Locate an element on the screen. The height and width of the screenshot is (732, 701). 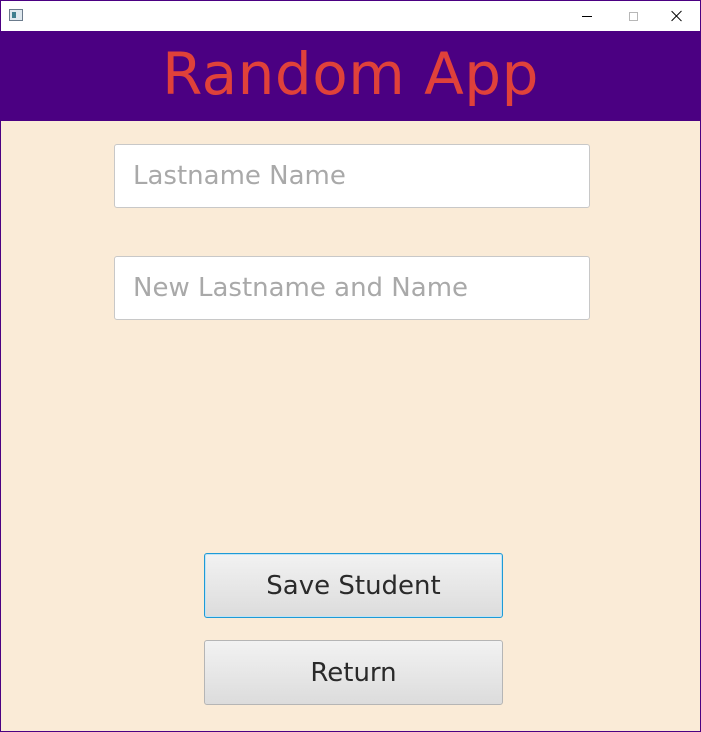
save-student-label: Save Student is located at coordinates (353, 585).